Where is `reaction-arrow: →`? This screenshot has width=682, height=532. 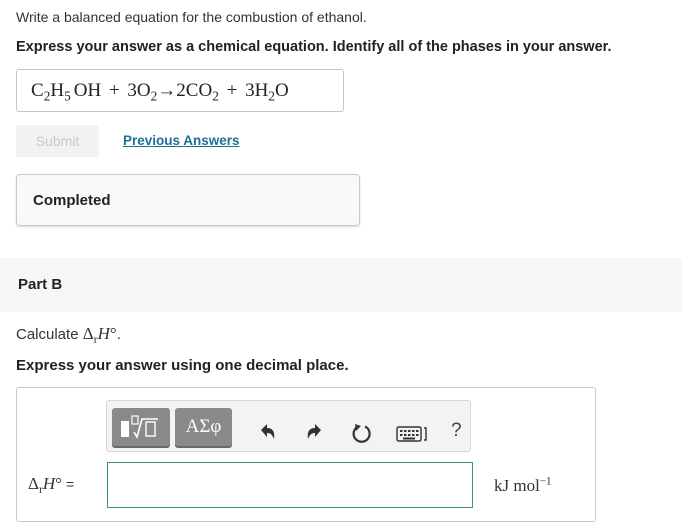 reaction-arrow: → is located at coordinates (167, 90).